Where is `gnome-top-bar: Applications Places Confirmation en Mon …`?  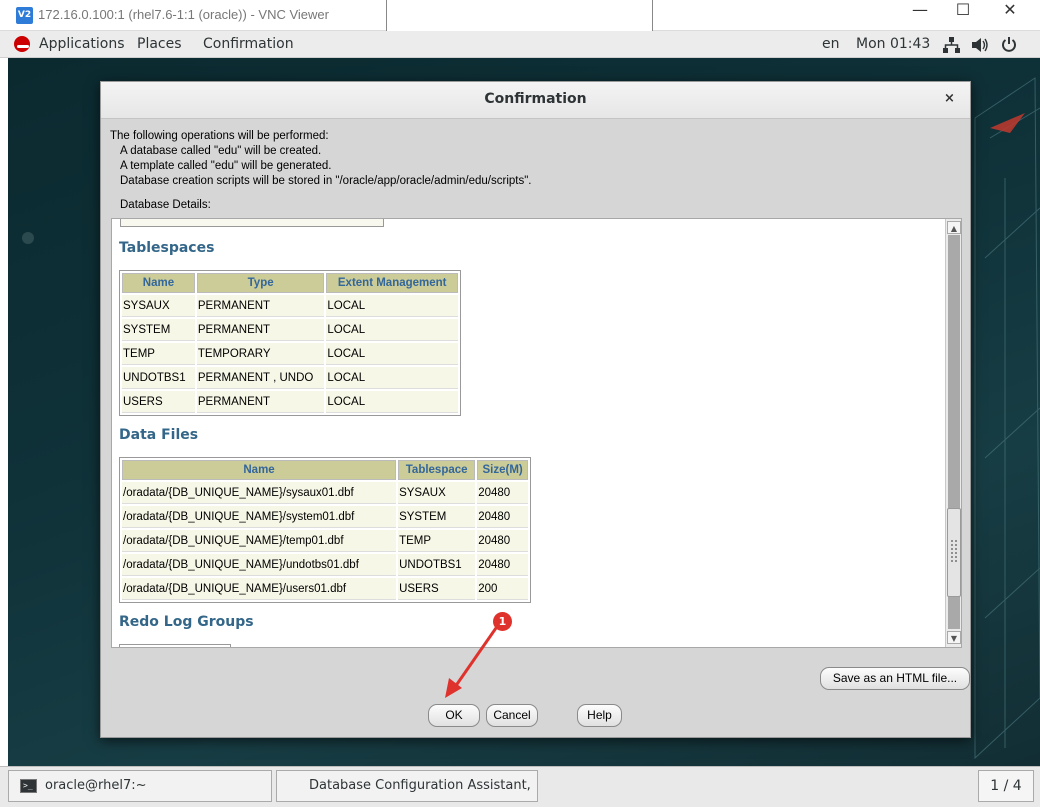
gnome-top-bar: Applications Places Confirmation en Mon … is located at coordinates (520, 44).